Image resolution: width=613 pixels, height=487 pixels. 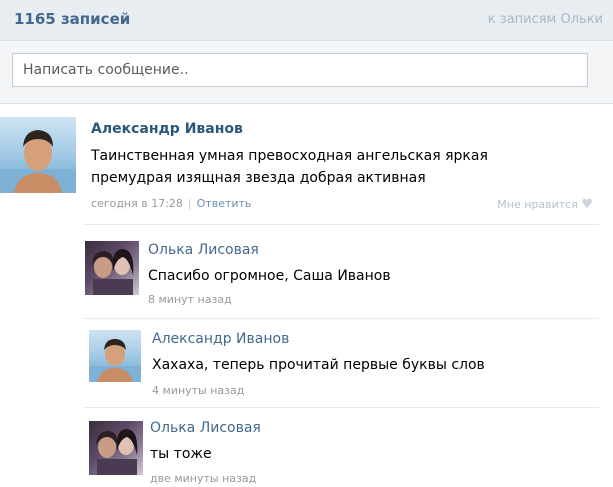 What do you see at coordinates (190, 299) in the screenshot?
I see `reply-time: 8 минут назад` at bounding box center [190, 299].